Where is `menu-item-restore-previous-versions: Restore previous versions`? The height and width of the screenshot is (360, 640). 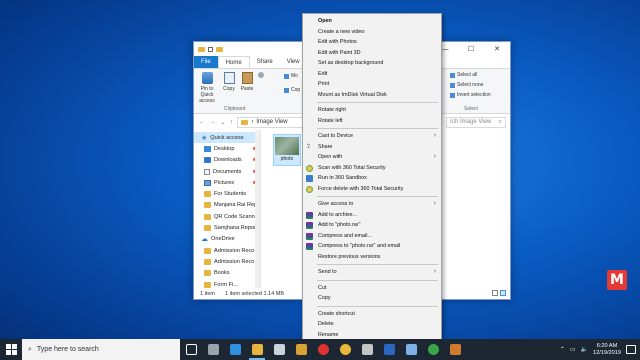 menu-item-restore-previous-versions: Restore previous versions is located at coordinates (372, 257).